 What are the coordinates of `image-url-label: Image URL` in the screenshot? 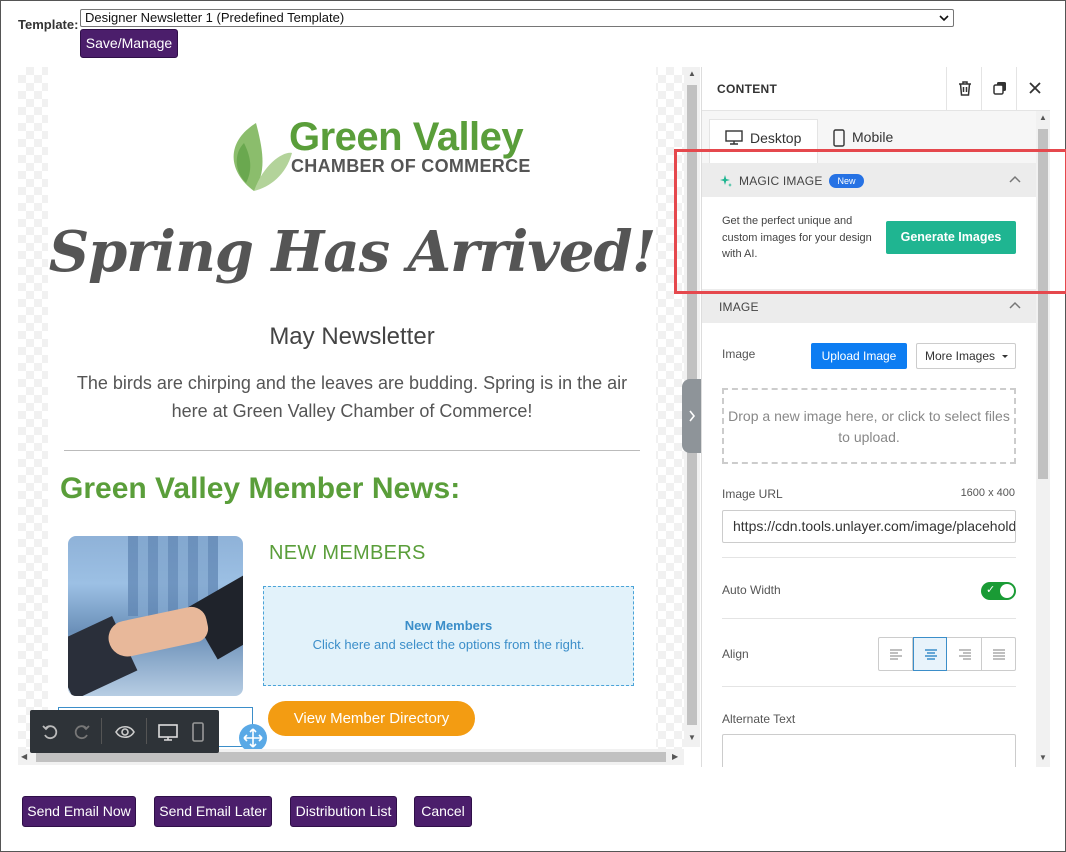 It's located at (752, 494).